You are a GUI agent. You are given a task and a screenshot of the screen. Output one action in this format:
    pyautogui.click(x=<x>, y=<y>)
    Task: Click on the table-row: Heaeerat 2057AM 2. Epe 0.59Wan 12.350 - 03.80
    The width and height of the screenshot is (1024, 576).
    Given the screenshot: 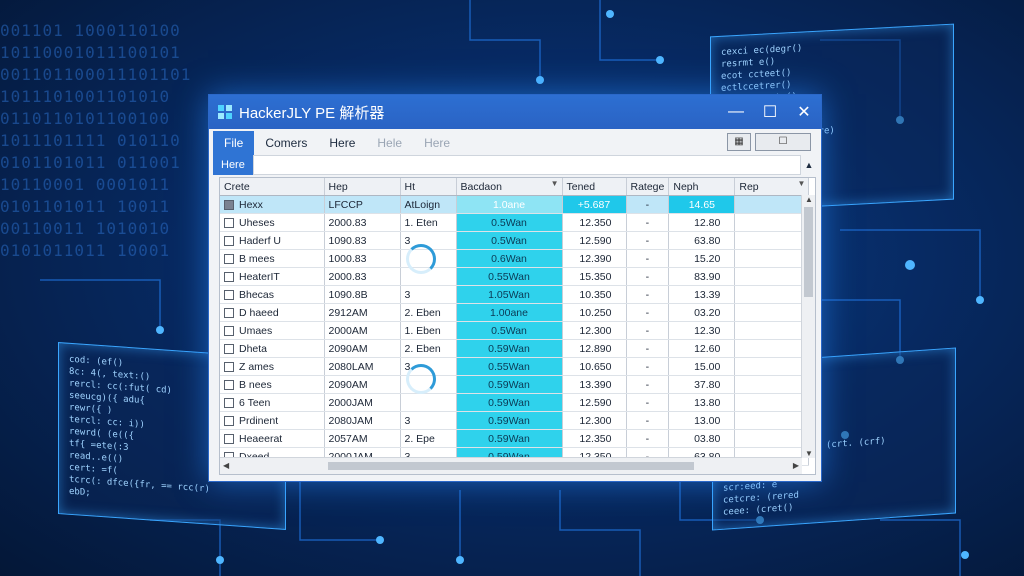 What is the action you would take?
    pyautogui.click(x=515, y=438)
    